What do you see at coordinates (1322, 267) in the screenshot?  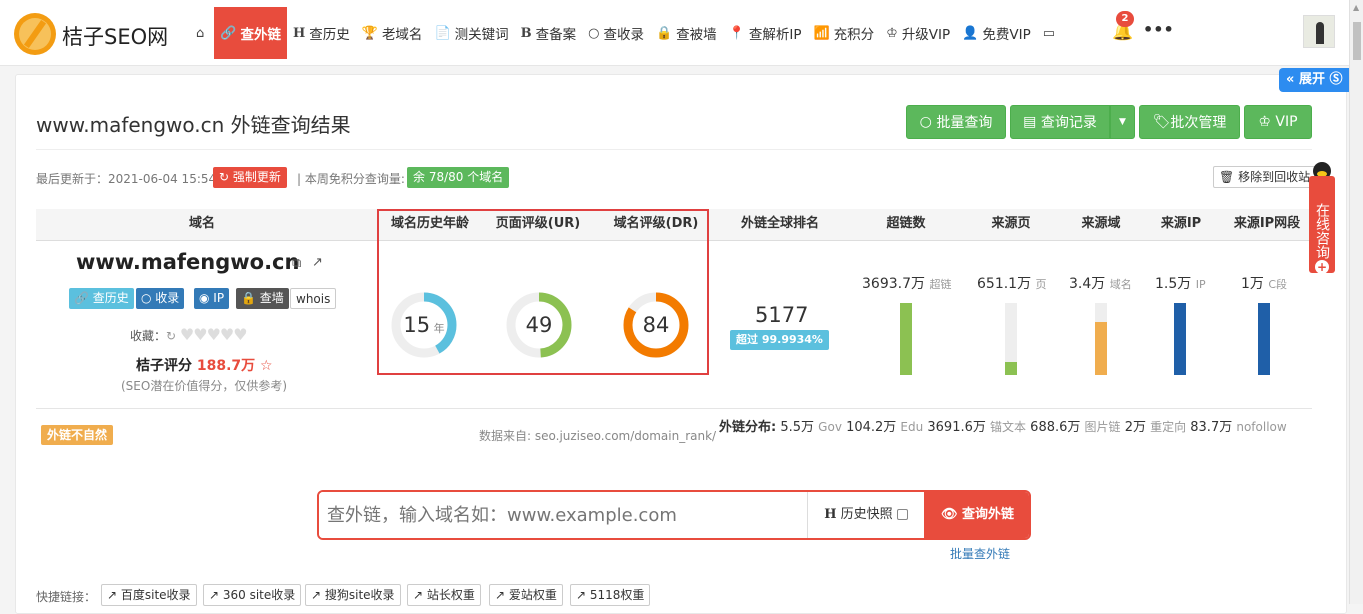 I see `plus-icon: +` at bounding box center [1322, 267].